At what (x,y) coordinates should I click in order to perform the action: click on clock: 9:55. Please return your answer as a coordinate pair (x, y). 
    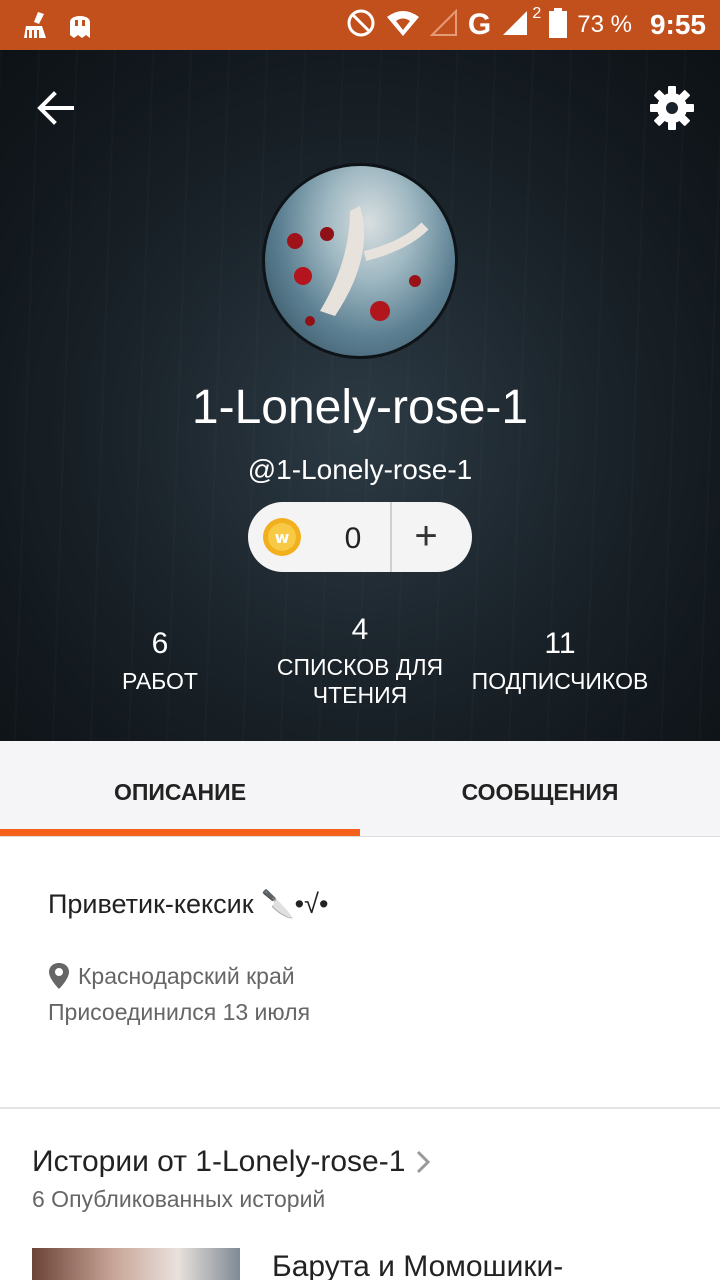
    Looking at the image, I should click on (677, 24).